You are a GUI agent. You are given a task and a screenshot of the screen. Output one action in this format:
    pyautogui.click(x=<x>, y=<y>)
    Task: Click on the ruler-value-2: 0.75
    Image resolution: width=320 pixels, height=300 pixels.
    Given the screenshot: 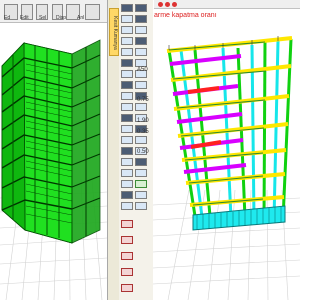 What is the action you would take?
    pyautogui.click(x=143, y=100)
    